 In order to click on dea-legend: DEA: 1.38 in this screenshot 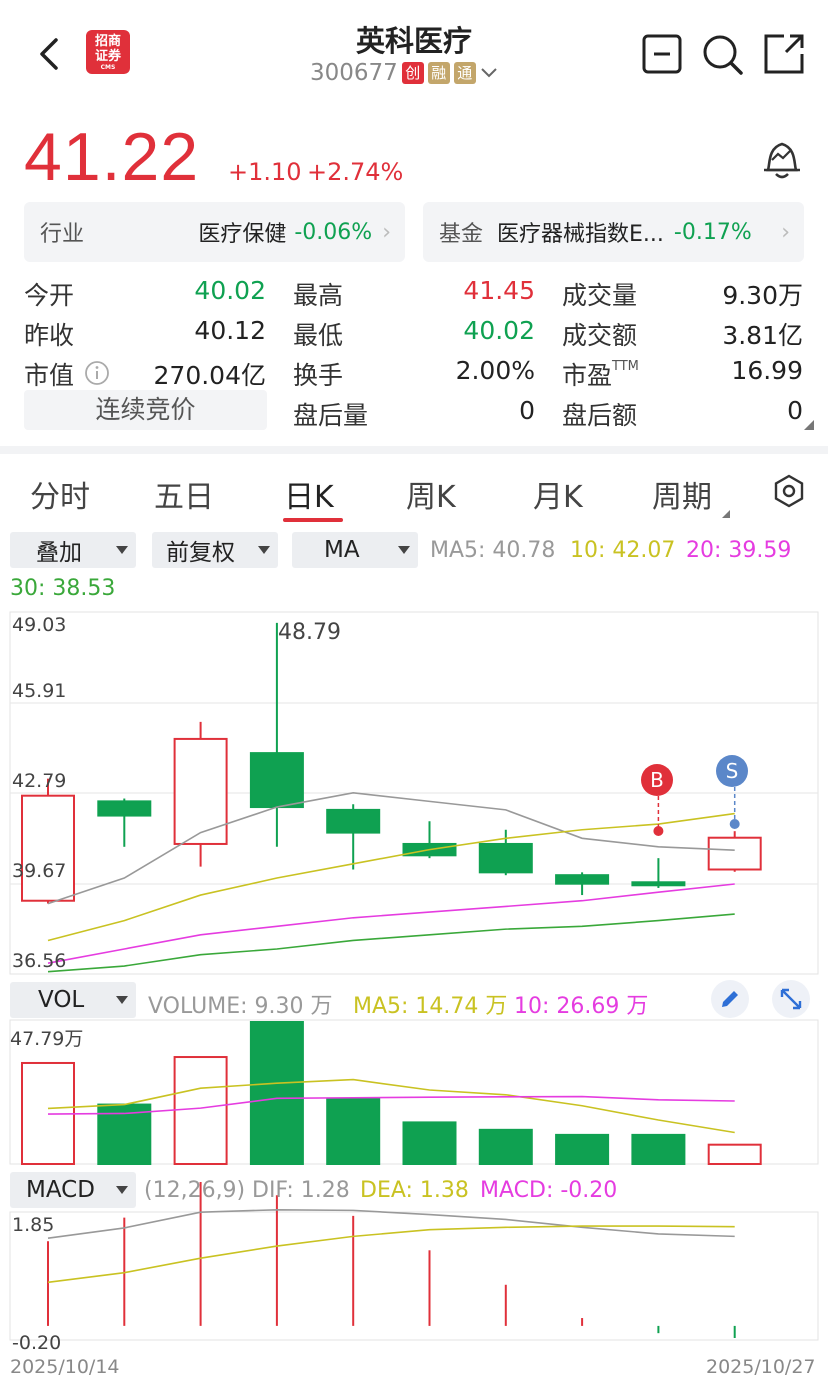, I will do `click(414, 1190)`.